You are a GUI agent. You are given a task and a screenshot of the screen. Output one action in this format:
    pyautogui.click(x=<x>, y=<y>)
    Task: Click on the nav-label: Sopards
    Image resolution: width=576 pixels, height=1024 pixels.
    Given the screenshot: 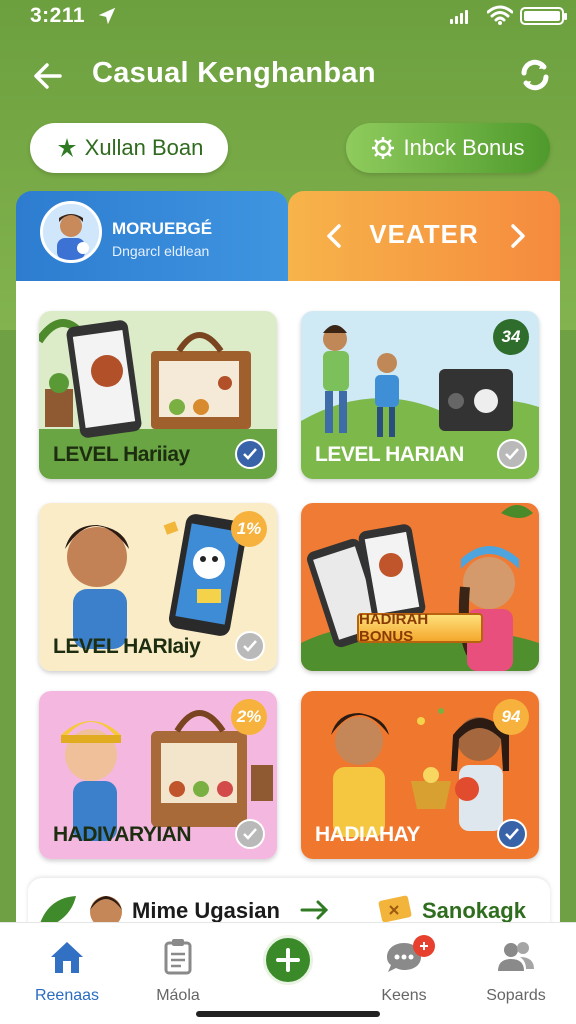 What is the action you would take?
    pyautogui.click(x=516, y=995)
    